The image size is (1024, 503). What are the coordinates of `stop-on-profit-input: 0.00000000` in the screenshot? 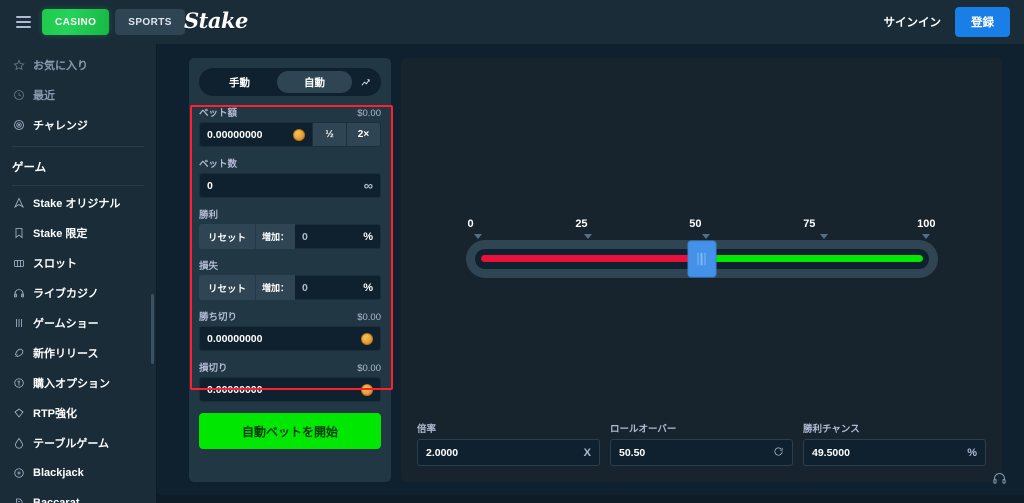 It's located at (290, 338).